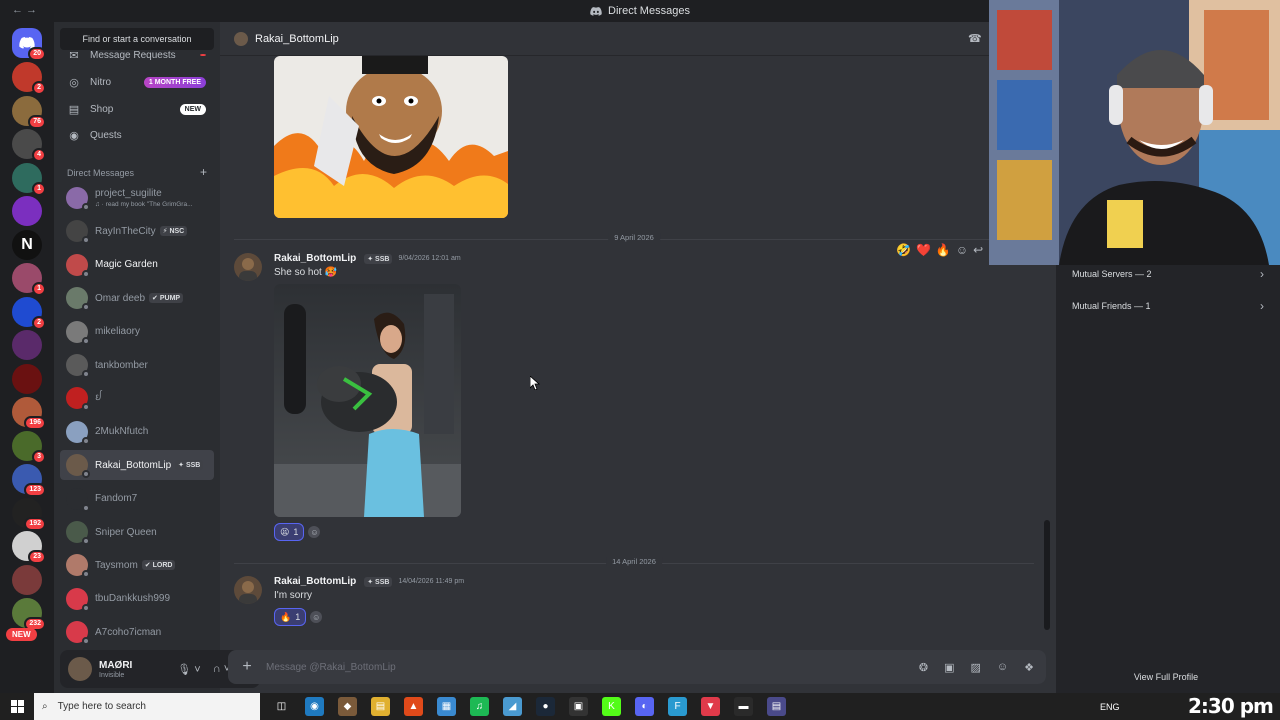  Describe the element at coordinates (290, 617) in the screenshot. I see `reaction-chip: 🔥 1` at that location.